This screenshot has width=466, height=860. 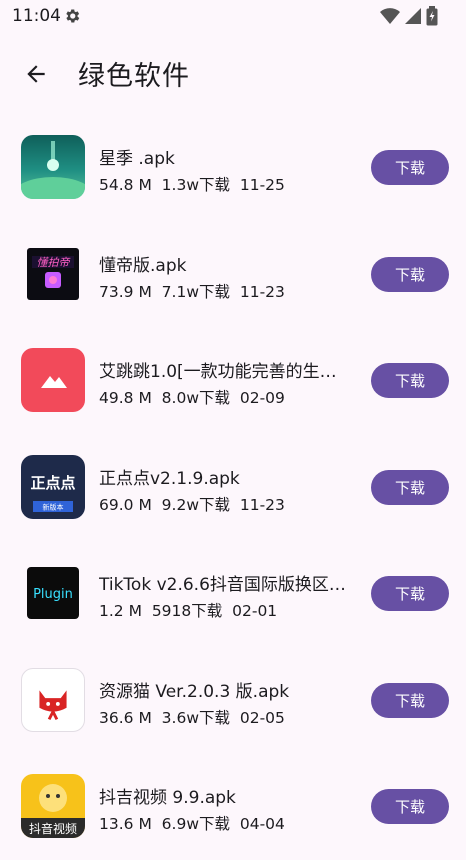 I want to click on app-date: 02-01, so click(x=255, y=611).